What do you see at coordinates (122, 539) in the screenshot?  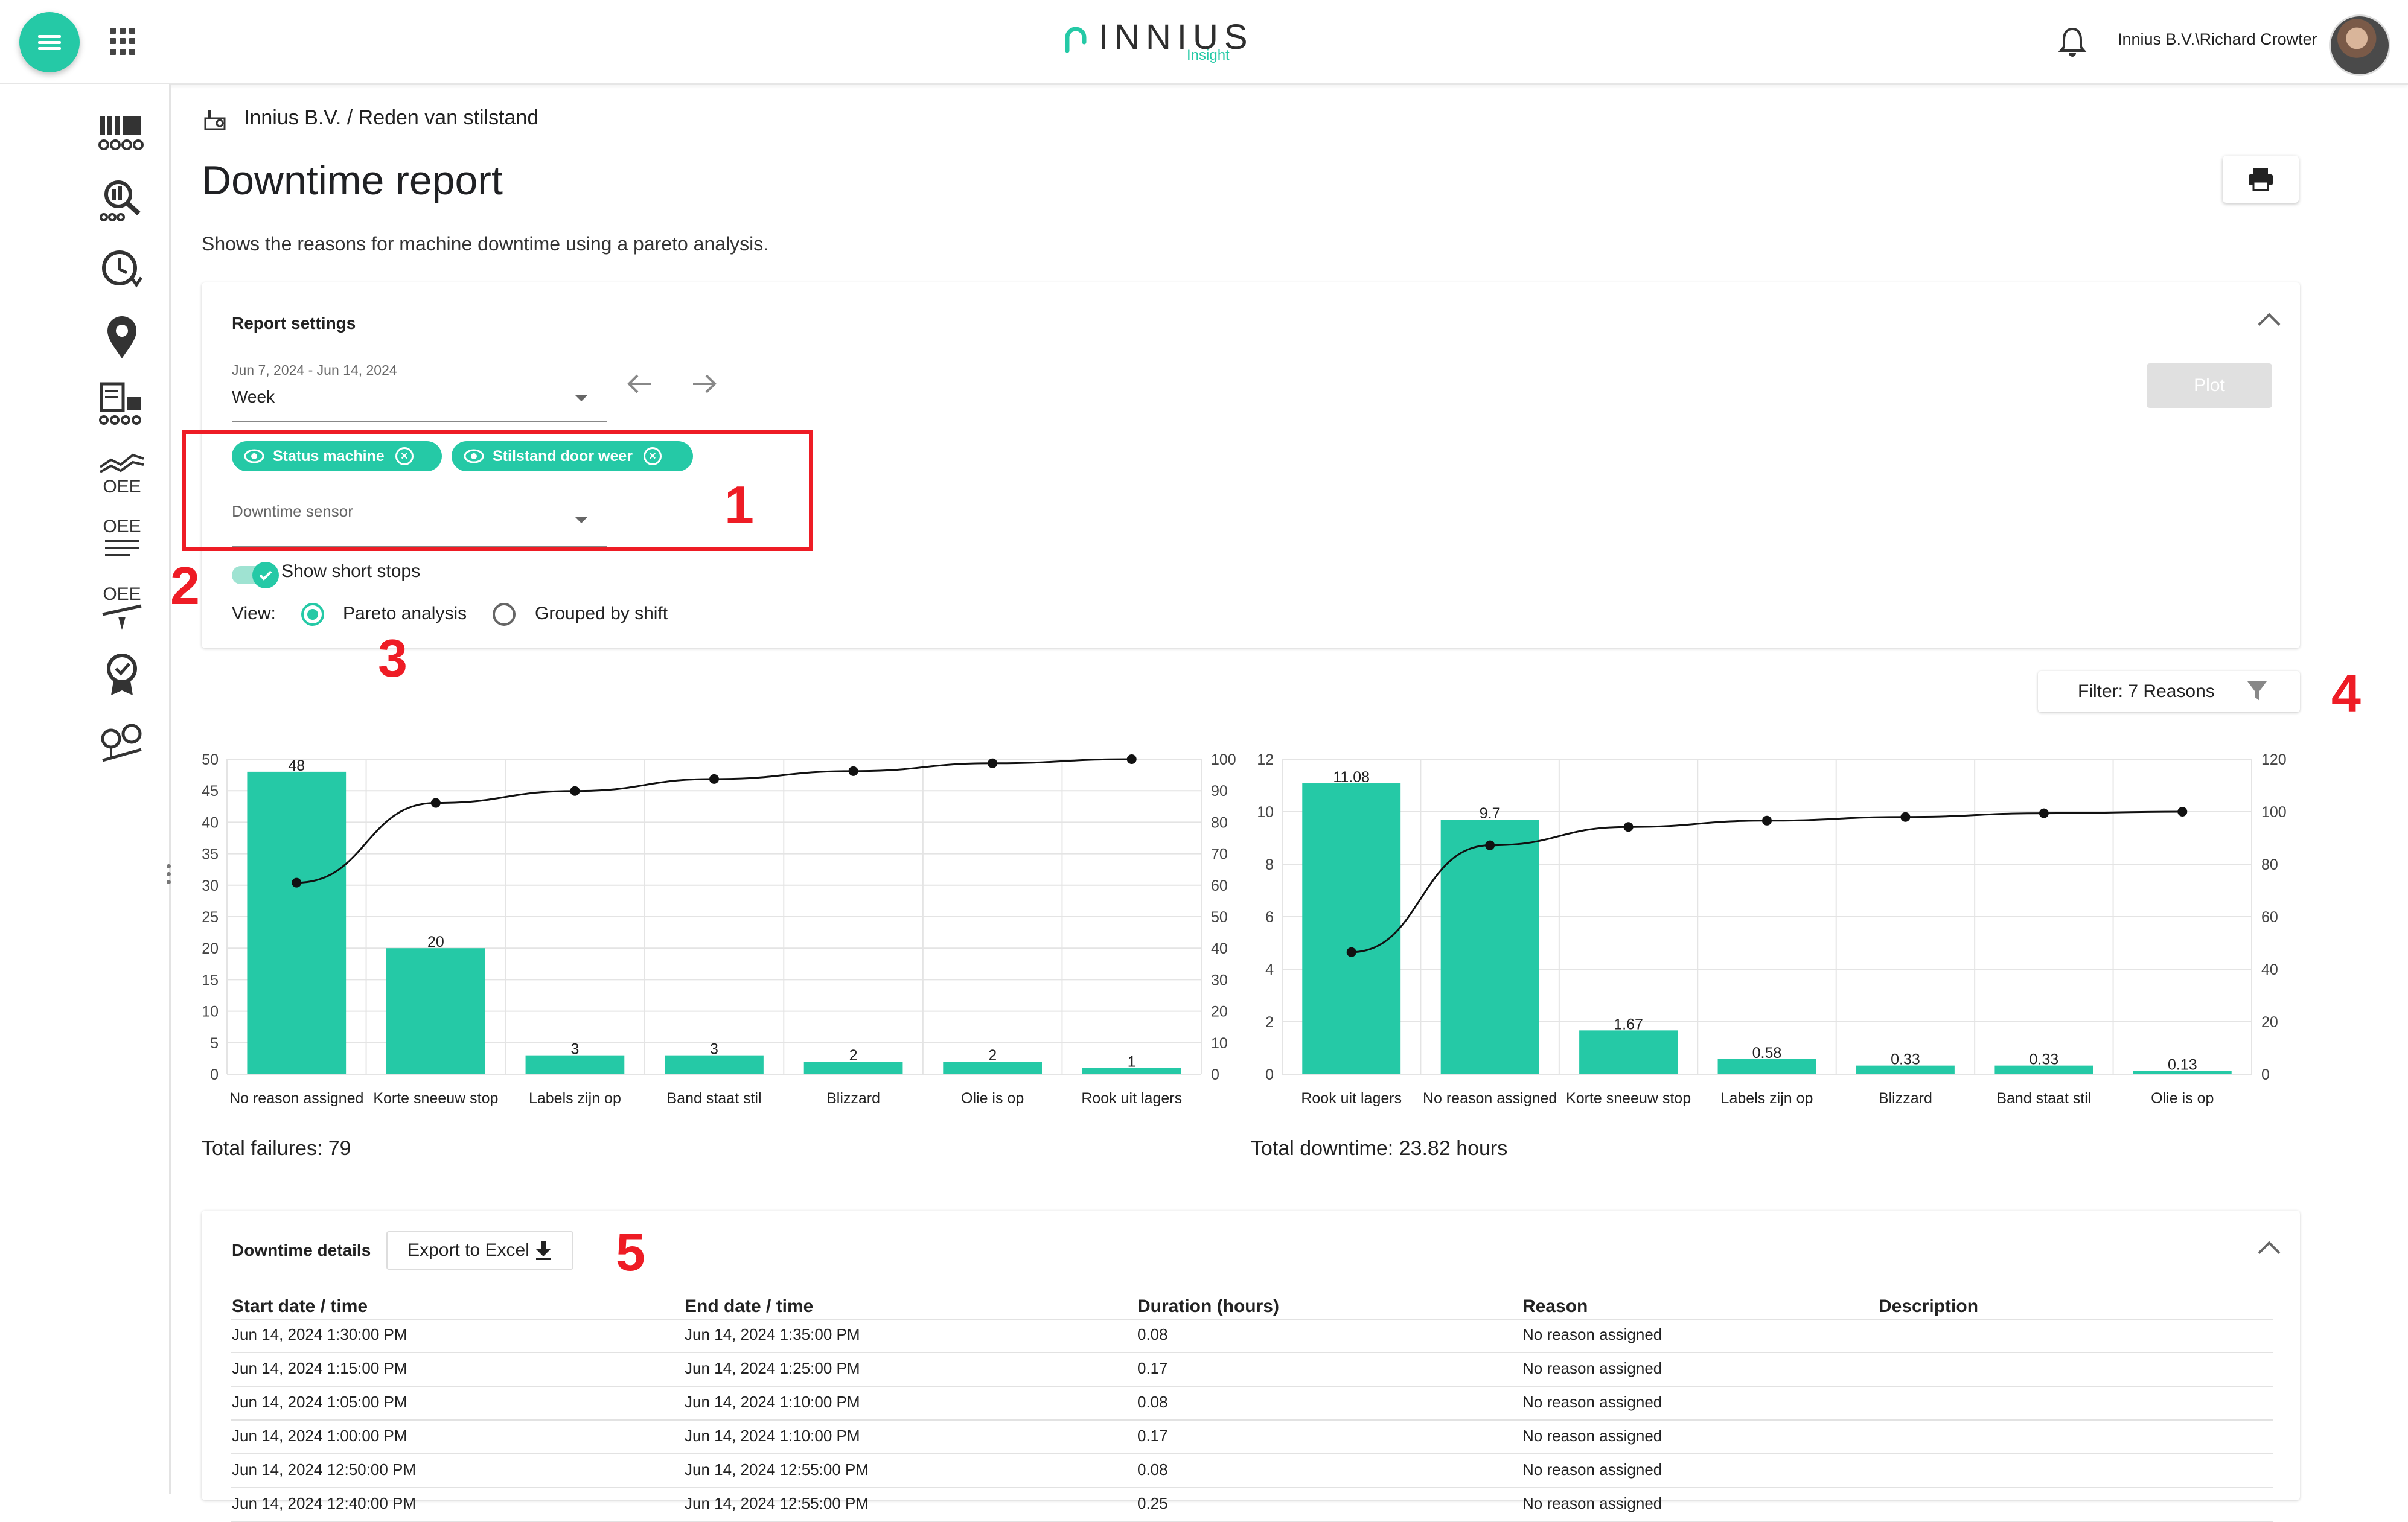 I see `oee-list-icon: OEE` at bounding box center [122, 539].